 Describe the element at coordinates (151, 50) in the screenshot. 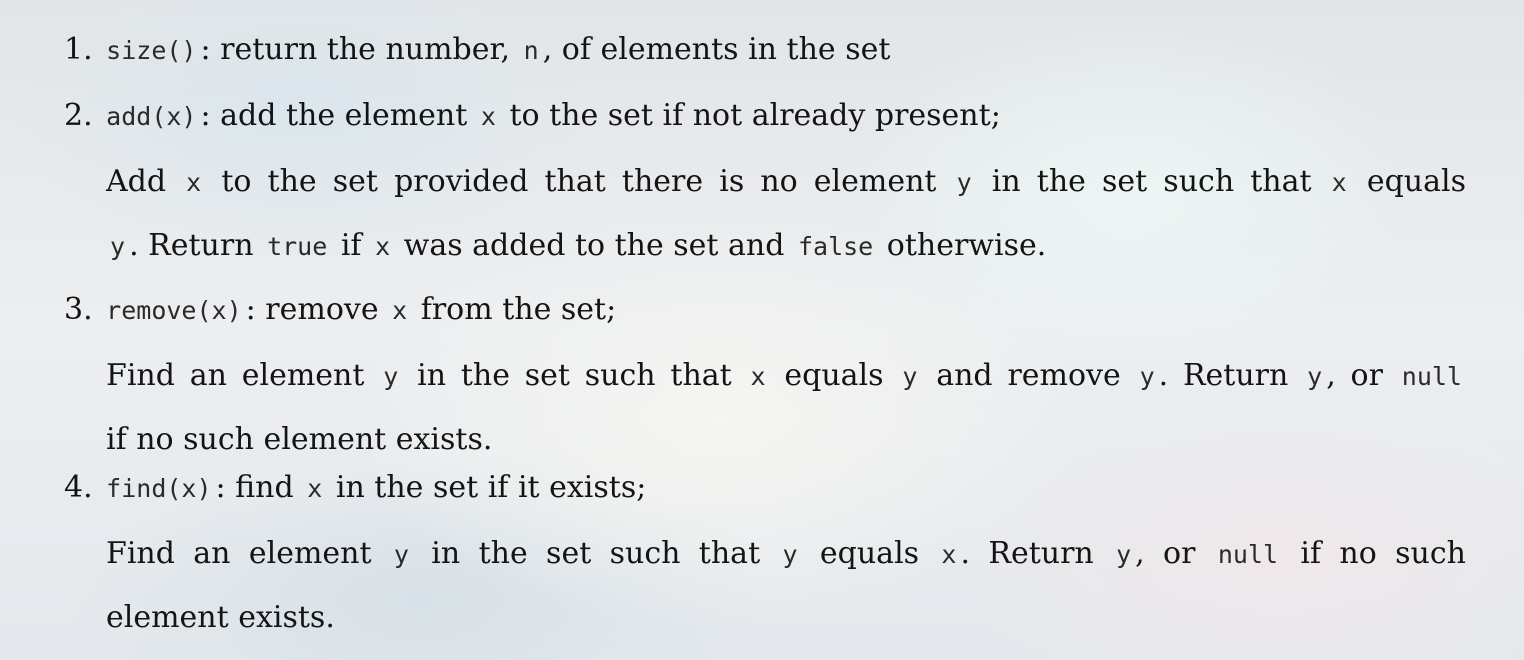

I see `method-name: size()` at that location.